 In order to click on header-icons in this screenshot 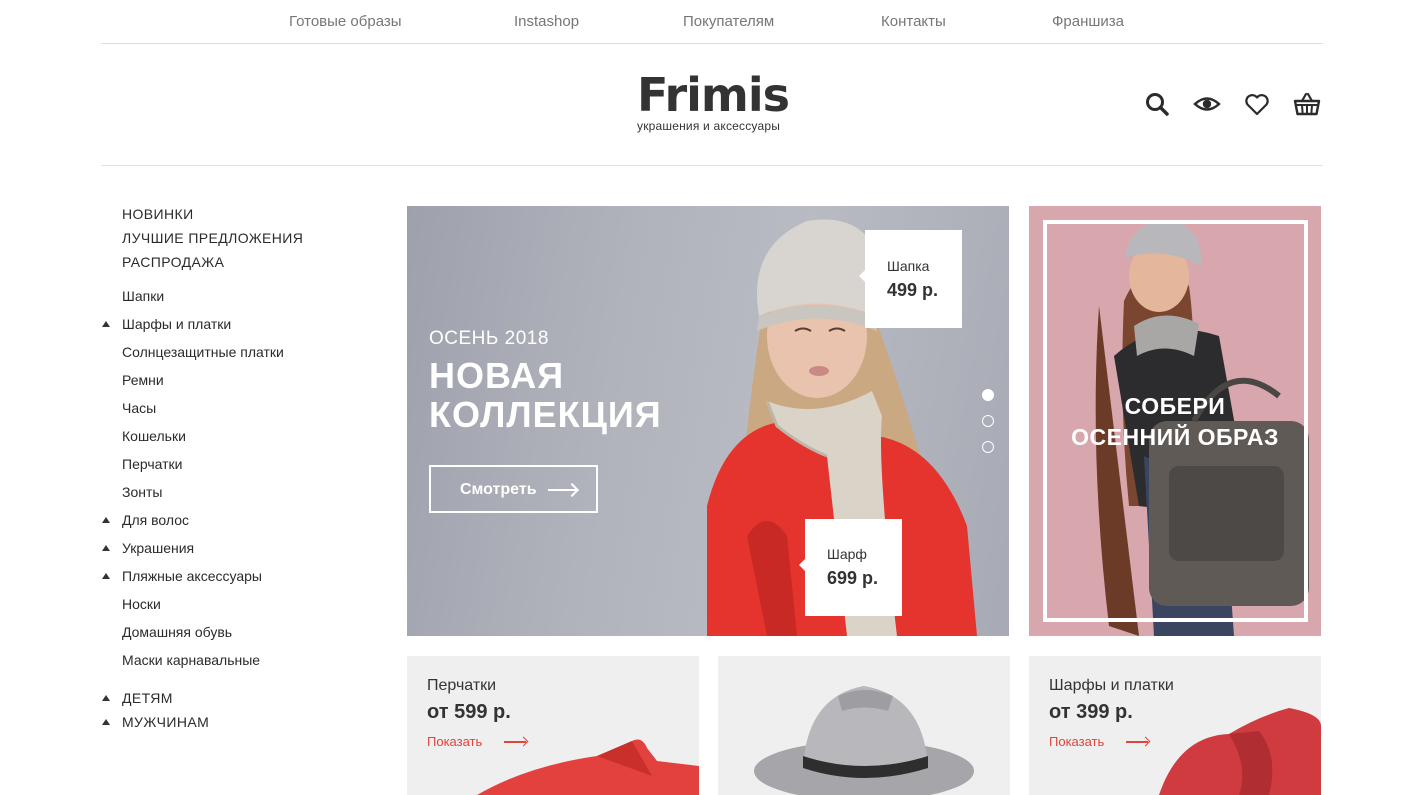, I will do `click(1233, 105)`.